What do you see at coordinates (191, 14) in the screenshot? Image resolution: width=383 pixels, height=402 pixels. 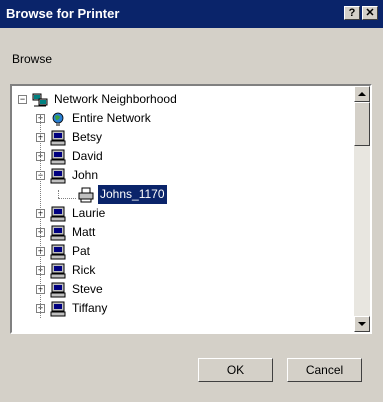 I see `title-bar: Browse for Printer ? ✕` at bounding box center [191, 14].